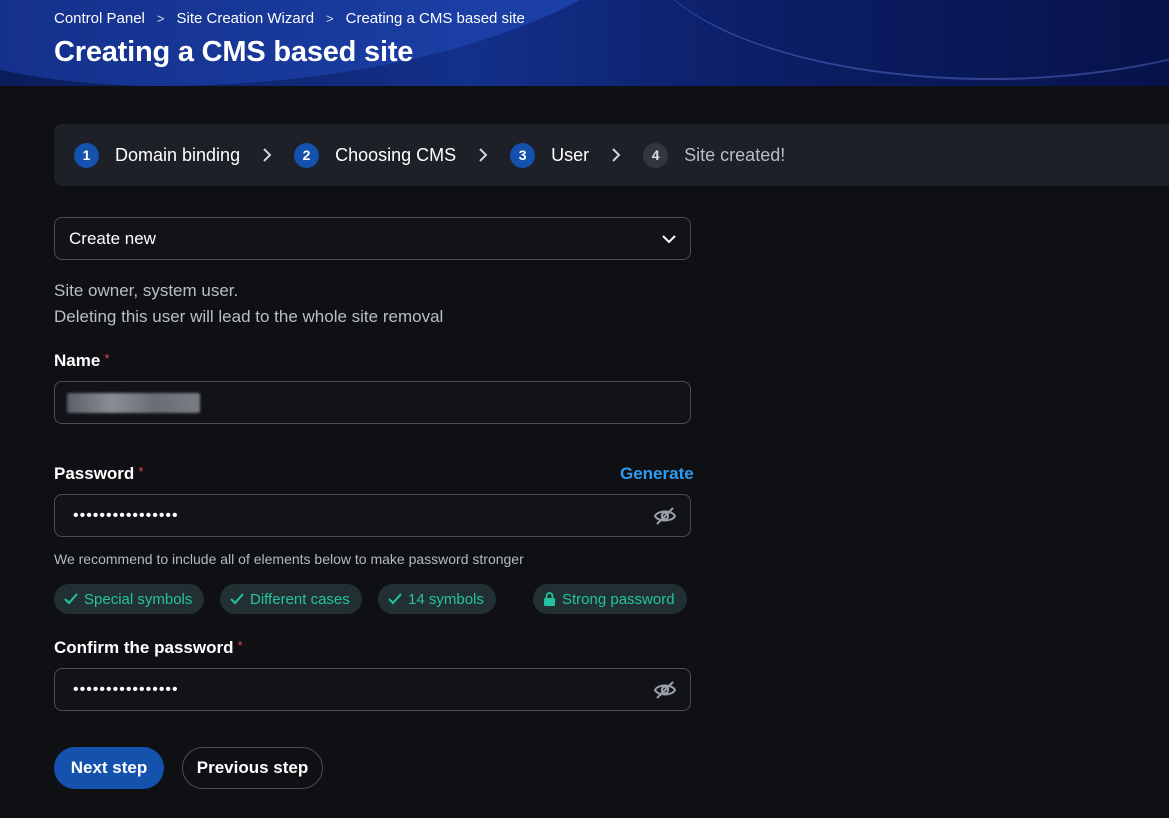 The width and height of the screenshot is (1169, 818). I want to click on check-label: Different cases, so click(300, 599).